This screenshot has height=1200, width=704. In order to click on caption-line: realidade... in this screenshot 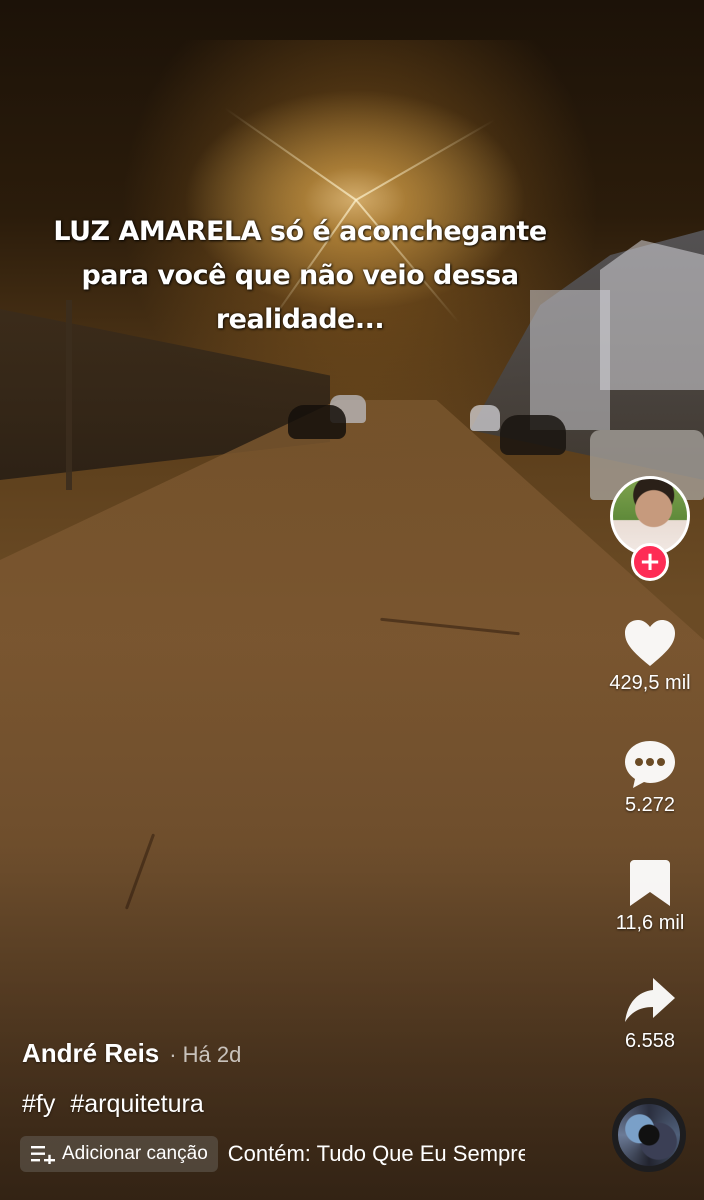, I will do `click(300, 319)`.